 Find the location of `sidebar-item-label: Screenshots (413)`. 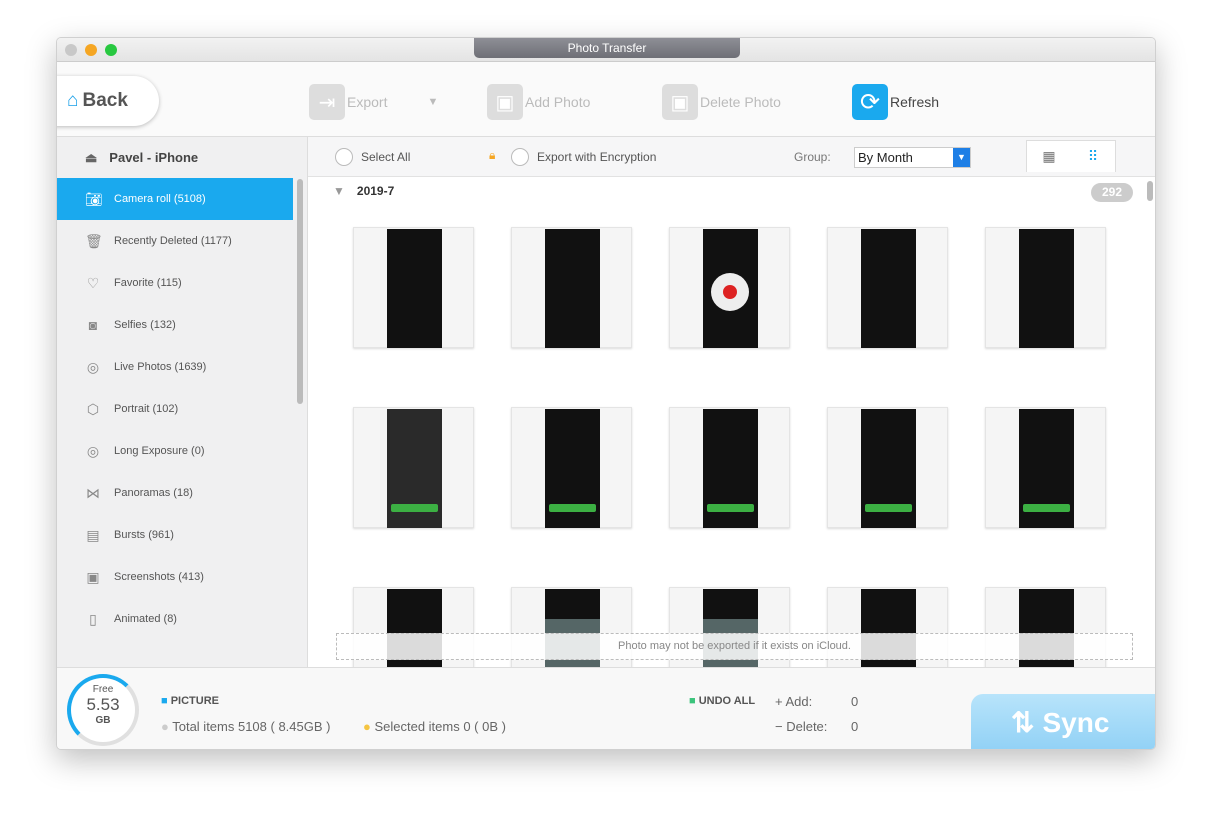

sidebar-item-label: Screenshots (413) is located at coordinates (159, 577).